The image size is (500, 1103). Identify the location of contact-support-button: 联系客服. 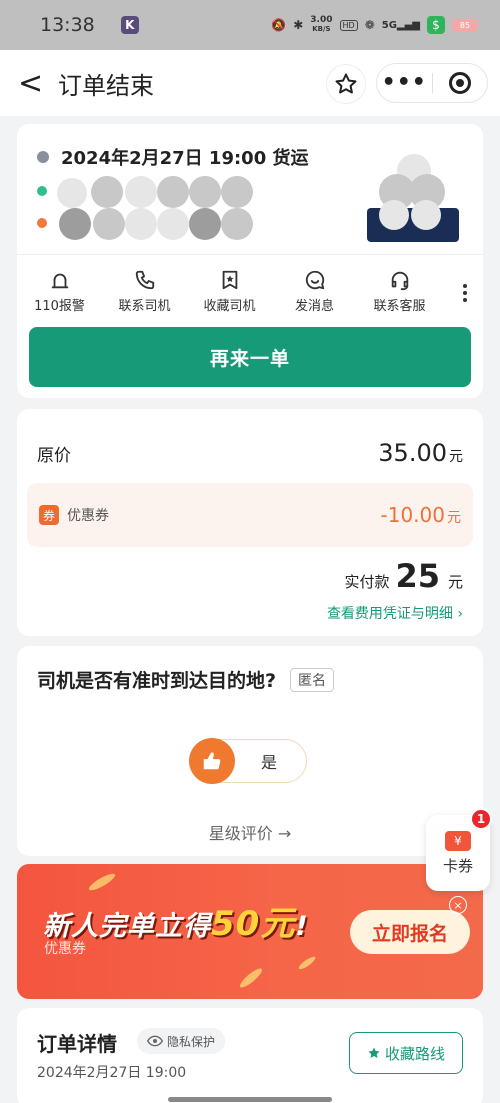
(399, 284).